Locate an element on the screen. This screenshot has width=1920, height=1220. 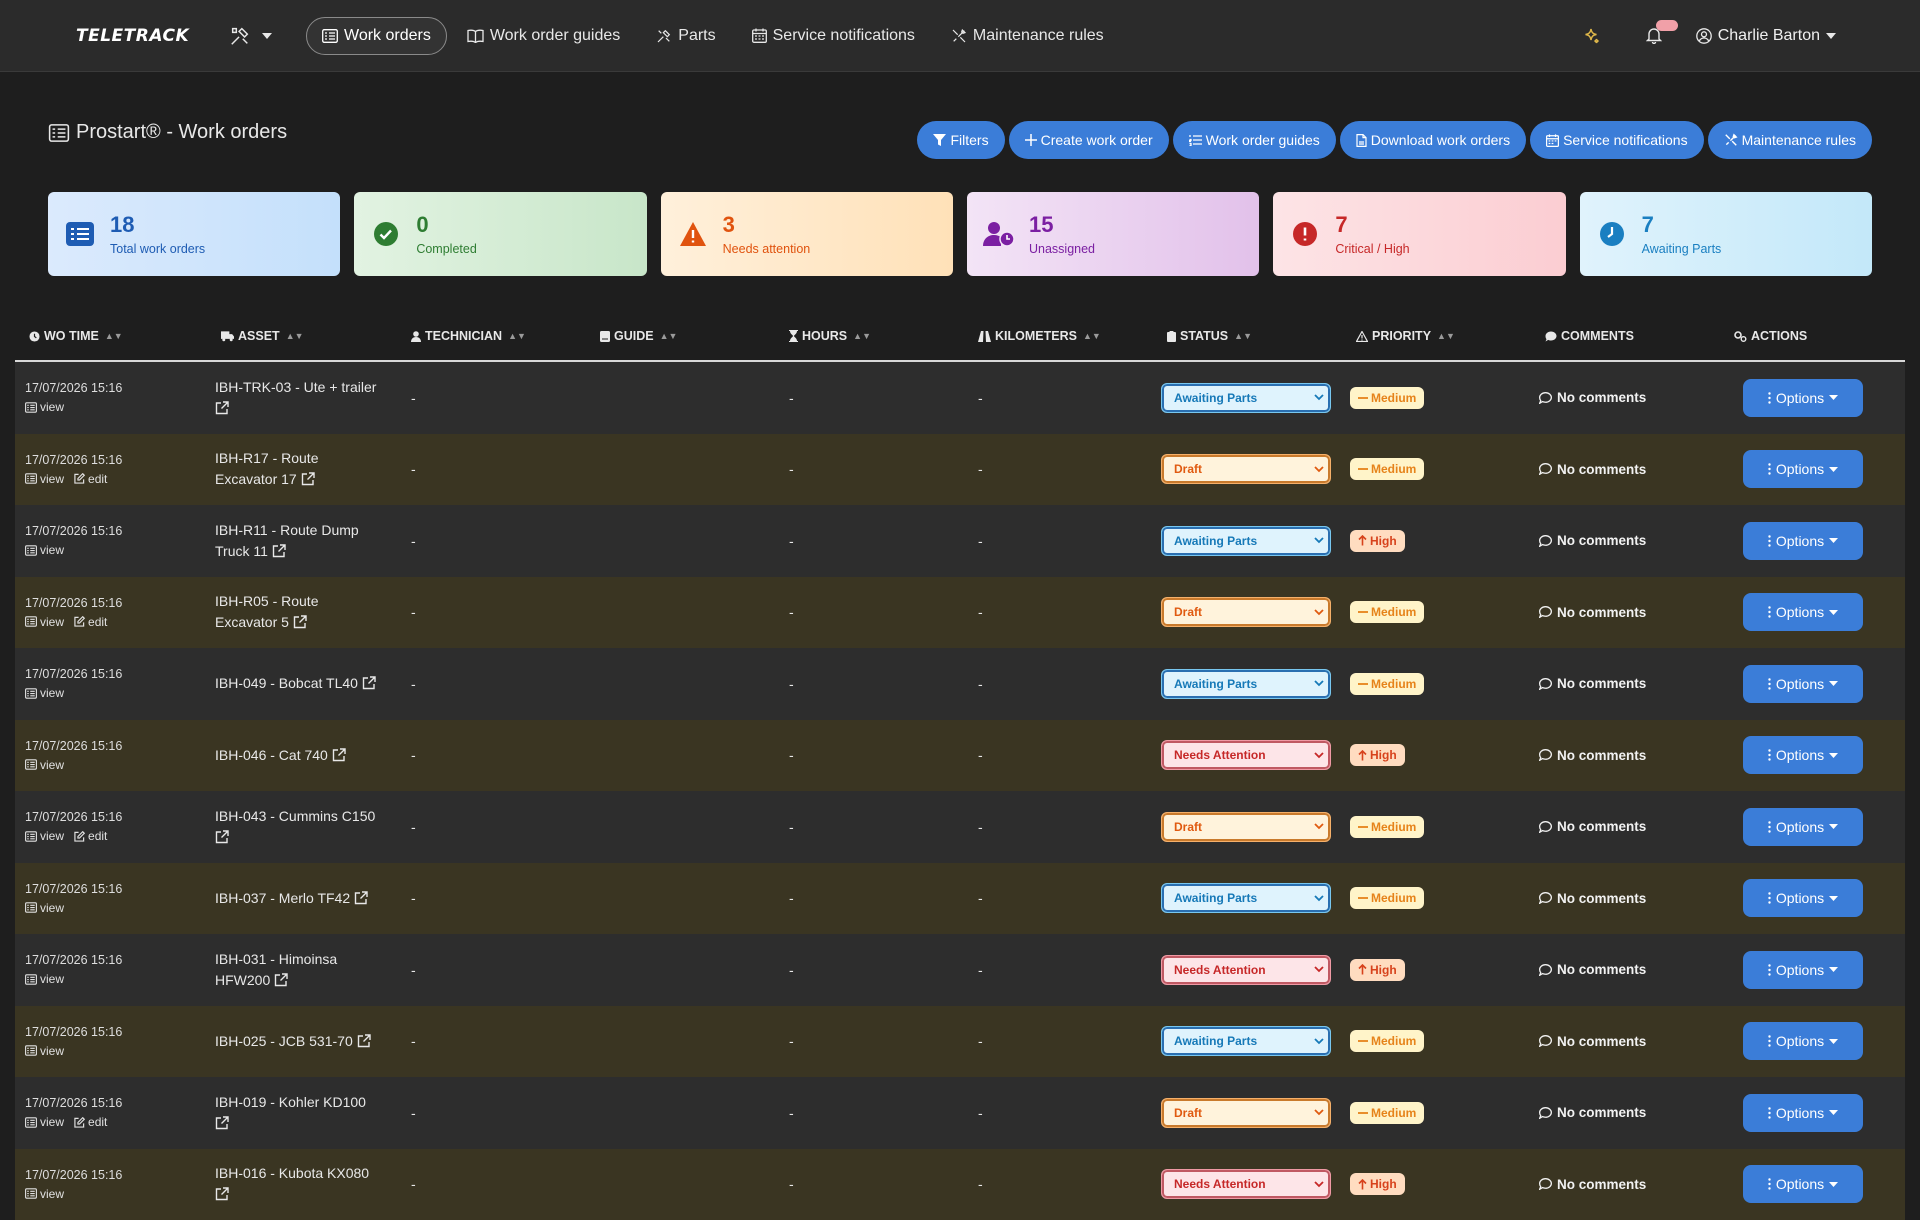
column-status: STATUS▲▼ is located at coordinates (1245, 336).